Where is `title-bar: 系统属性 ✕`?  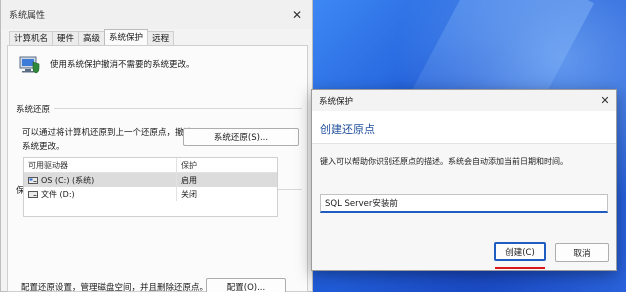 title-bar: 系统属性 ✕ is located at coordinates (156, 14).